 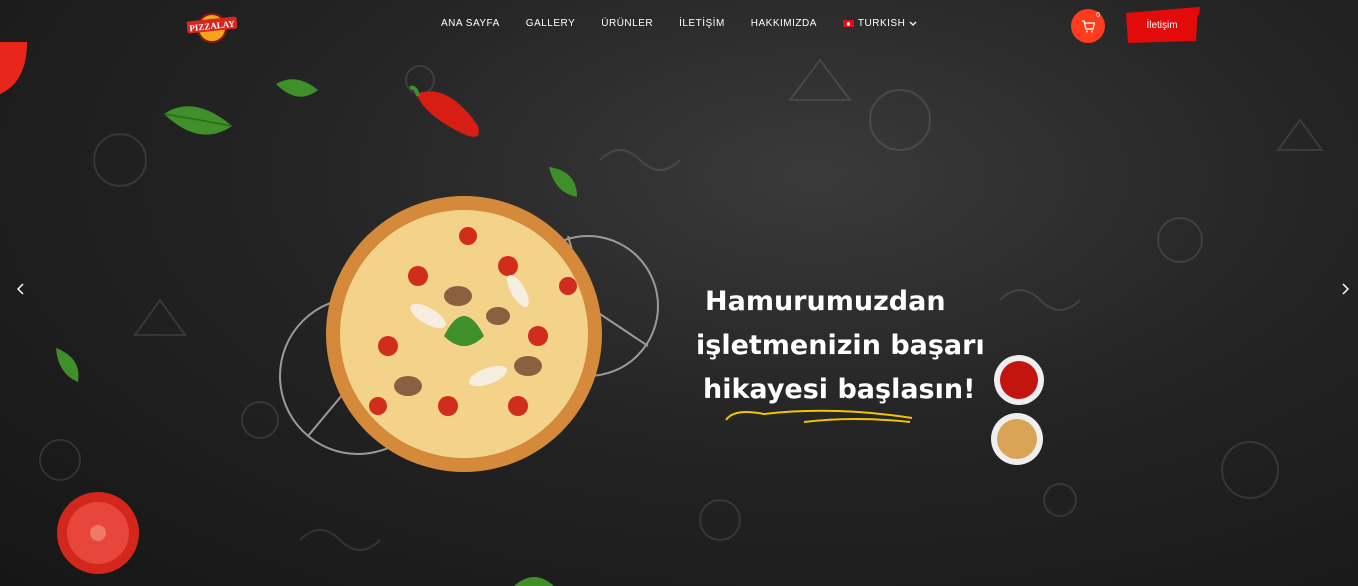 What do you see at coordinates (840, 345) in the screenshot?
I see `hero-line-2: işletmenizin başarı` at bounding box center [840, 345].